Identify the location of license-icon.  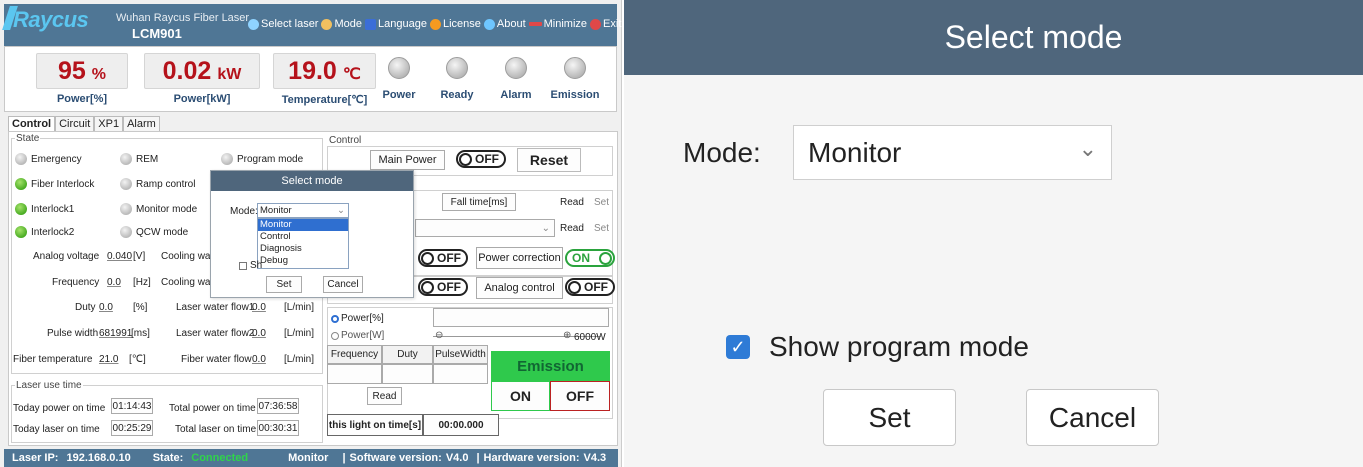
(435, 24).